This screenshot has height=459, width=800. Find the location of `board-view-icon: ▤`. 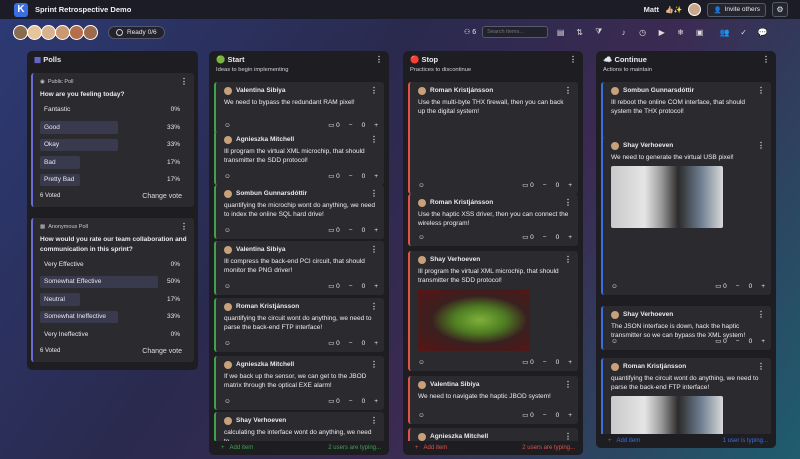

board-view-icon: ▤ is located at coordinates (560, 32).